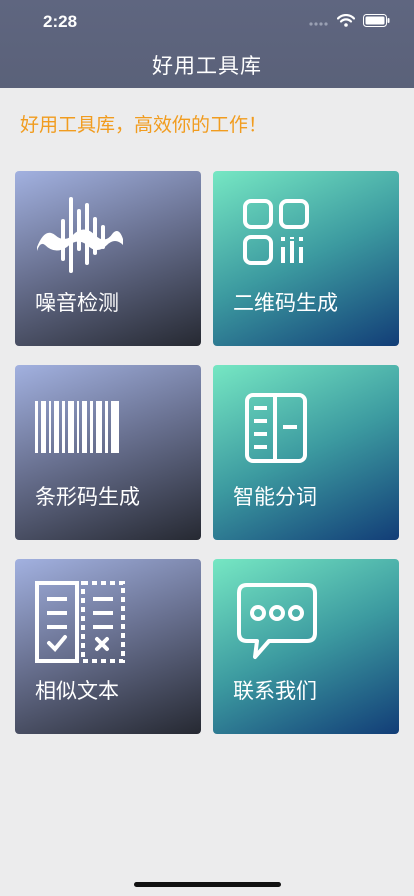 The width and height of the screenshot is (414, 896). I want to click on card-noise-detection: 噪音检测, so click(108, 258).